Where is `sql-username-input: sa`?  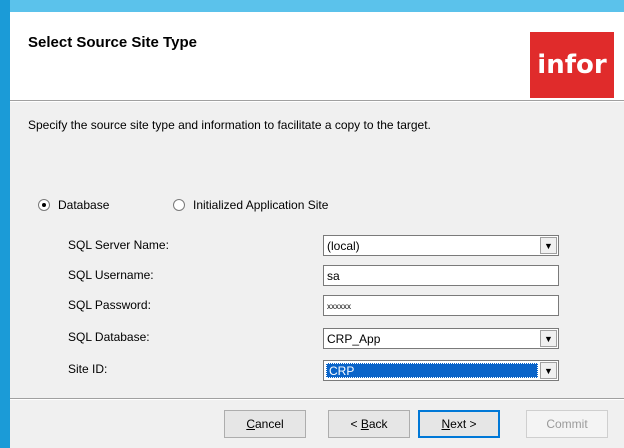
sql-username-input: sa is located at coordinates (441, 275).